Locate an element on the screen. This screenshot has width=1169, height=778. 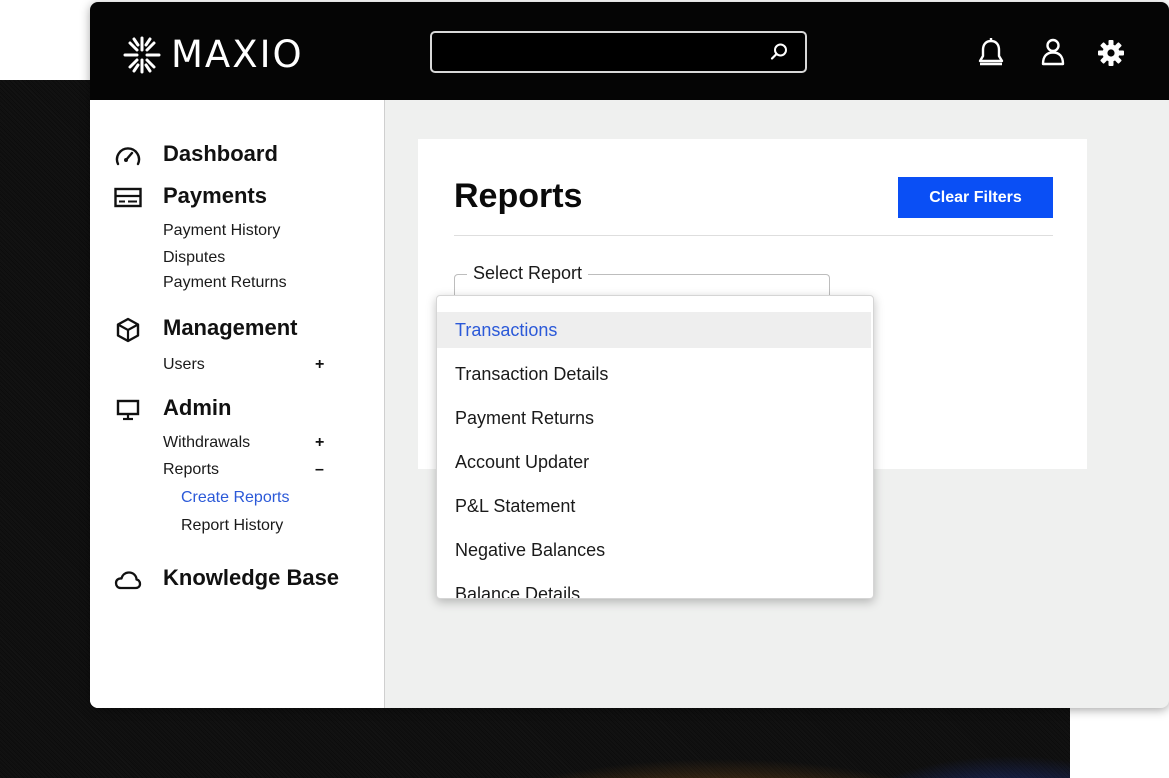
sidebar-item-knowledge-base: Knowledge Base is located at coordinates (226, 579).